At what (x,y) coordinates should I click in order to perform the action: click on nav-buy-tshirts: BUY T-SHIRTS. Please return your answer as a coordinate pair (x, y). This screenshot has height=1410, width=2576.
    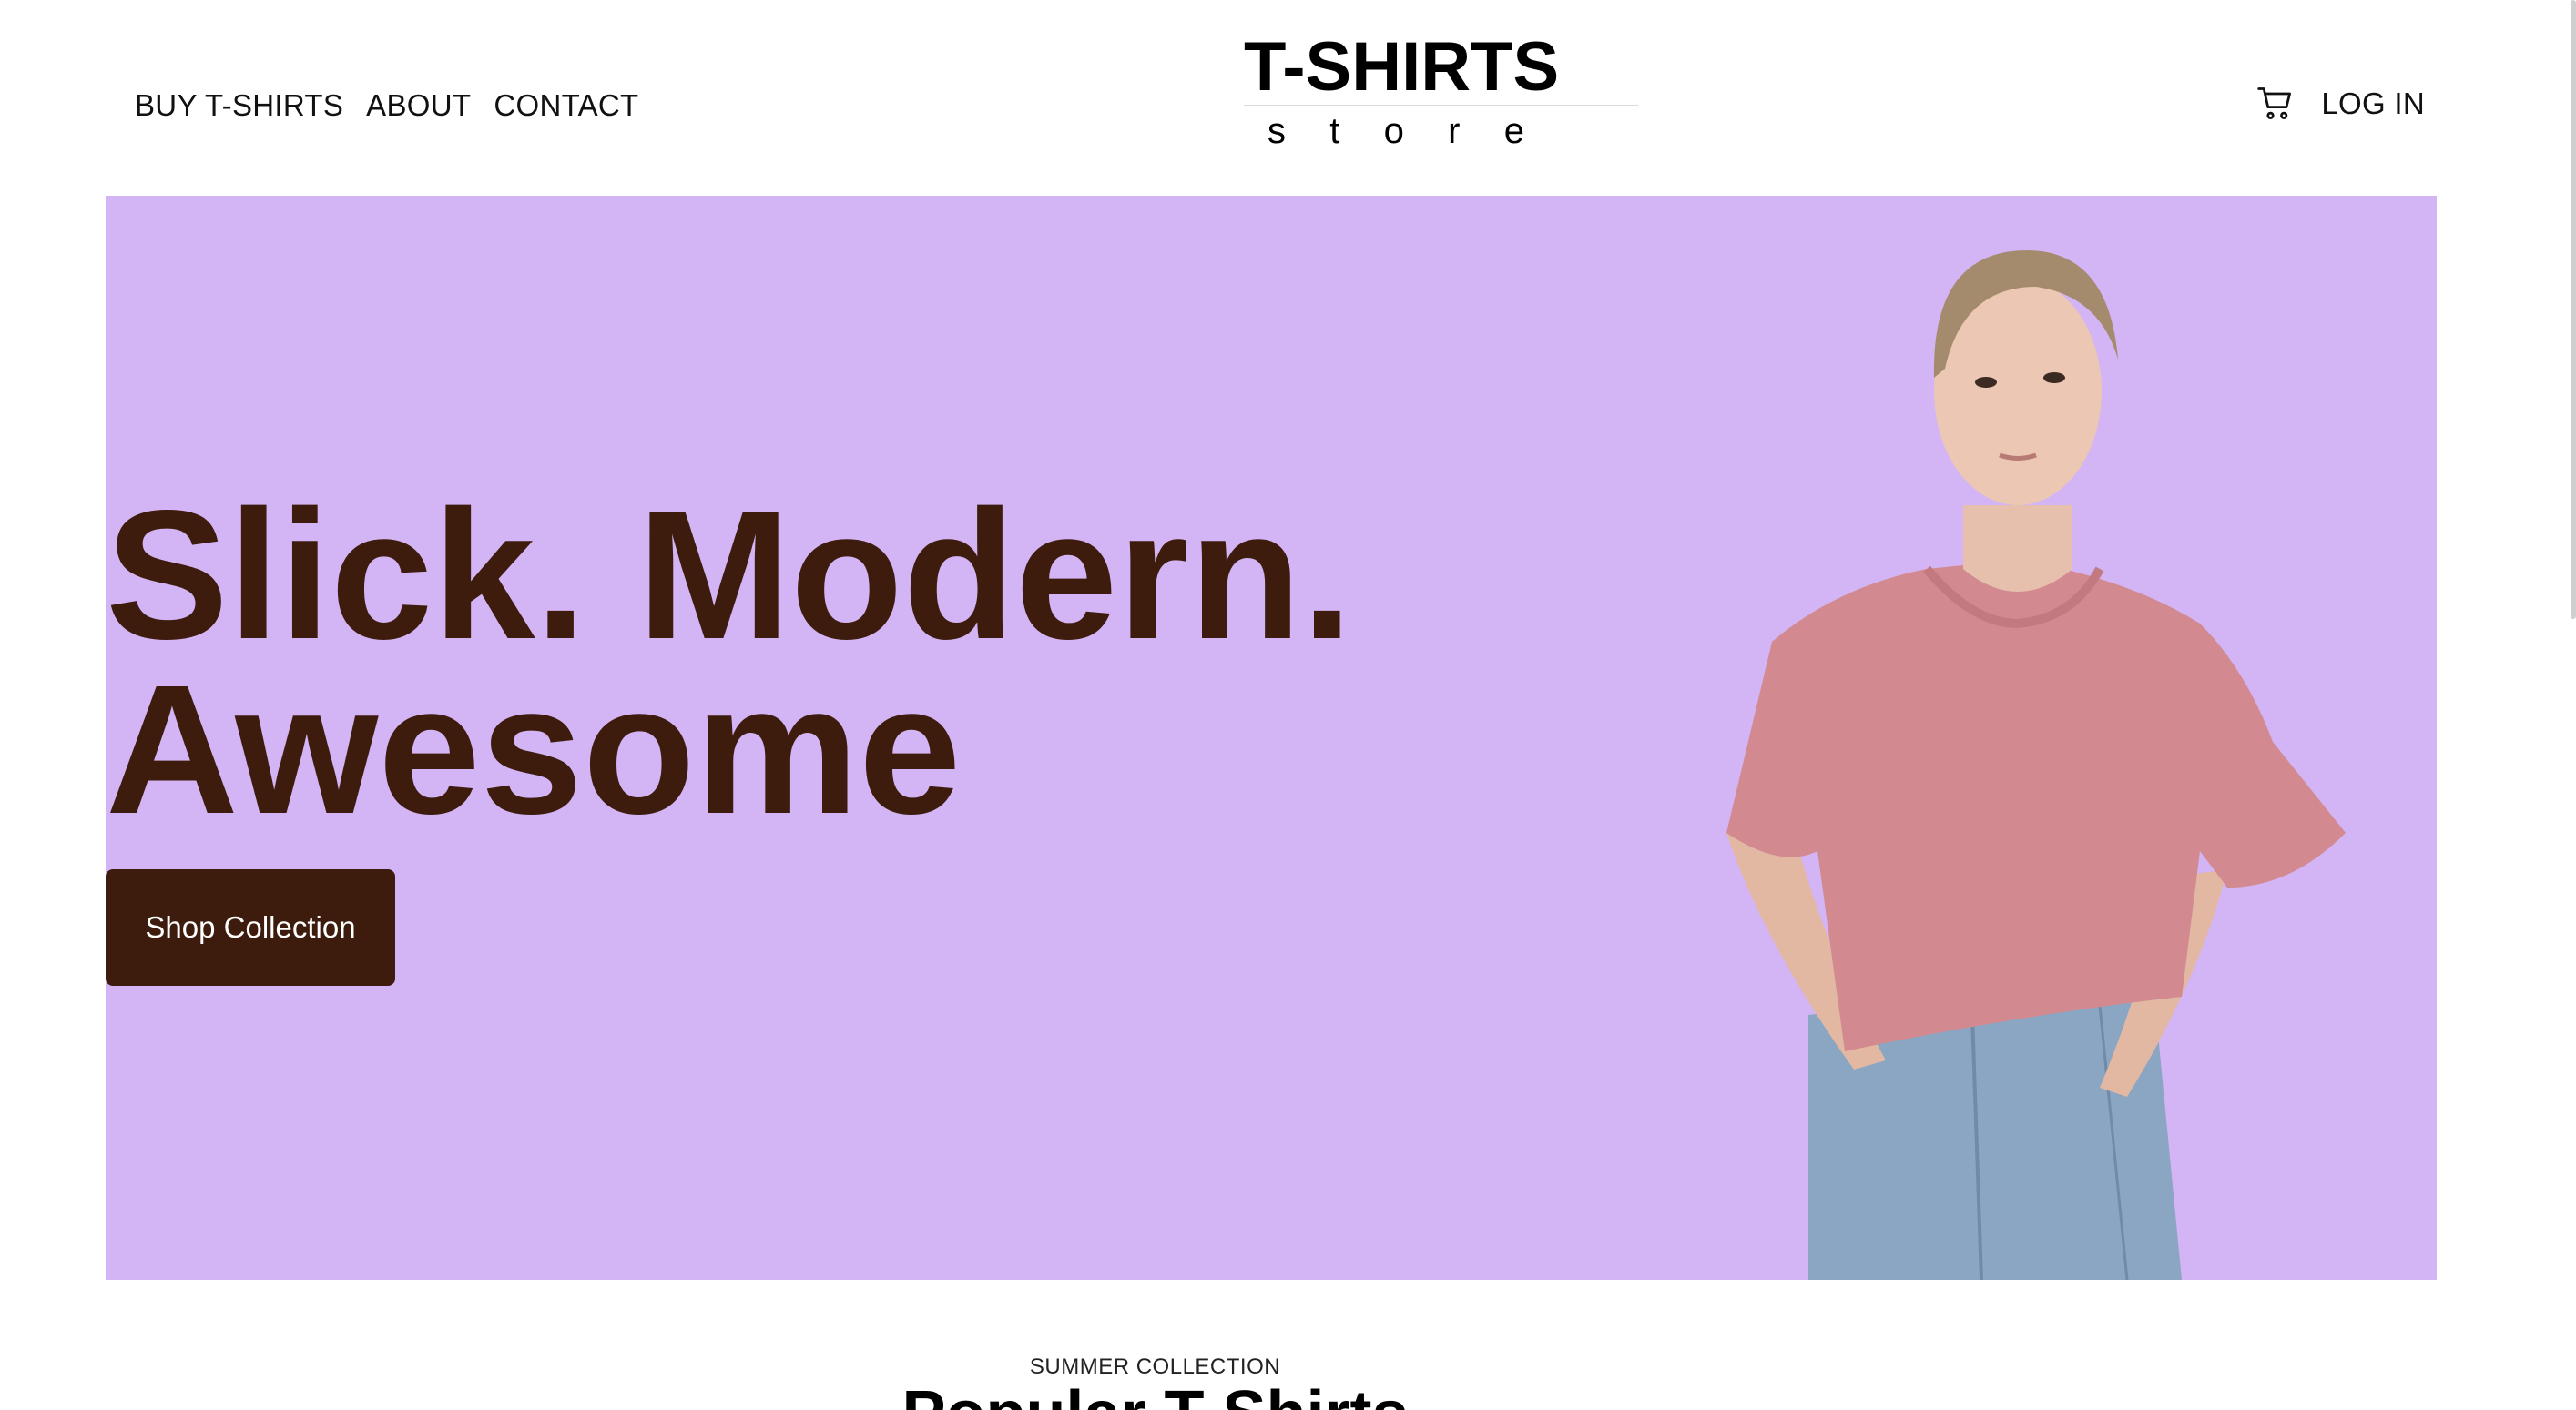
    Looking at the image, I should click on (239, 105).